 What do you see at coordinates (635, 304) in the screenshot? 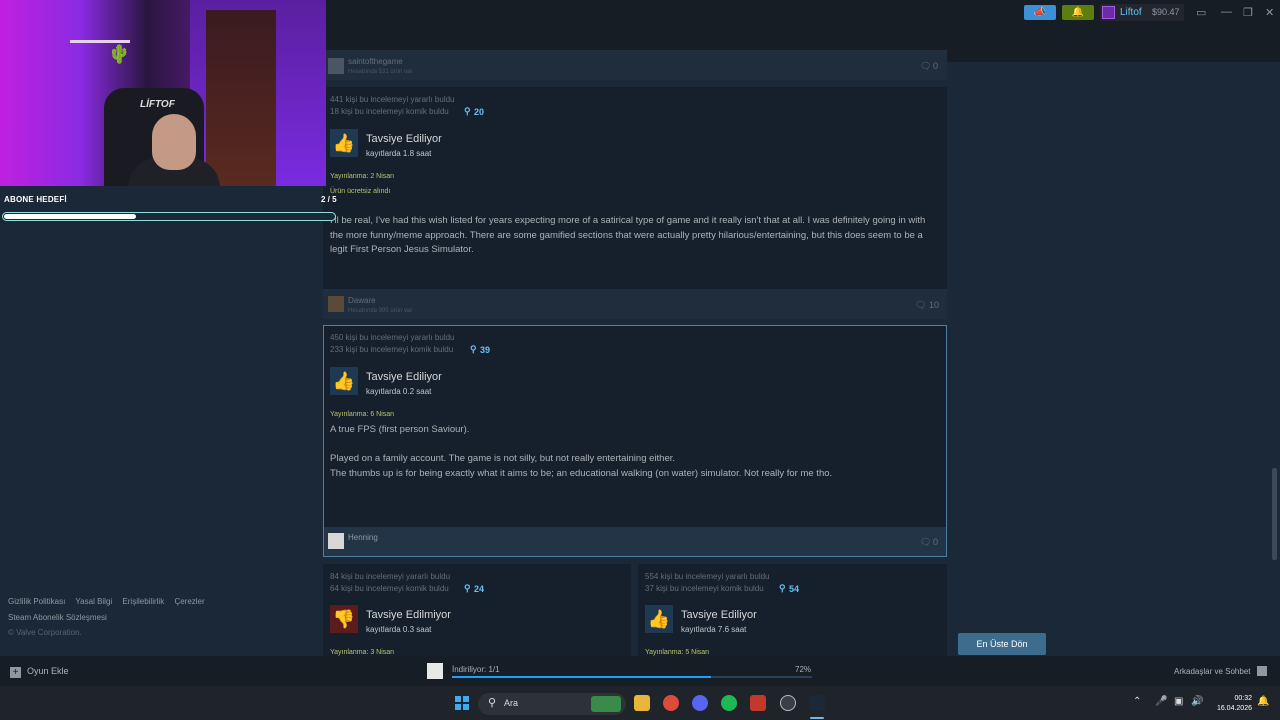
I see `review-author-strip: Daware Hesabında 995 ürün var 🗨 10` at bounding box center [635, 304].